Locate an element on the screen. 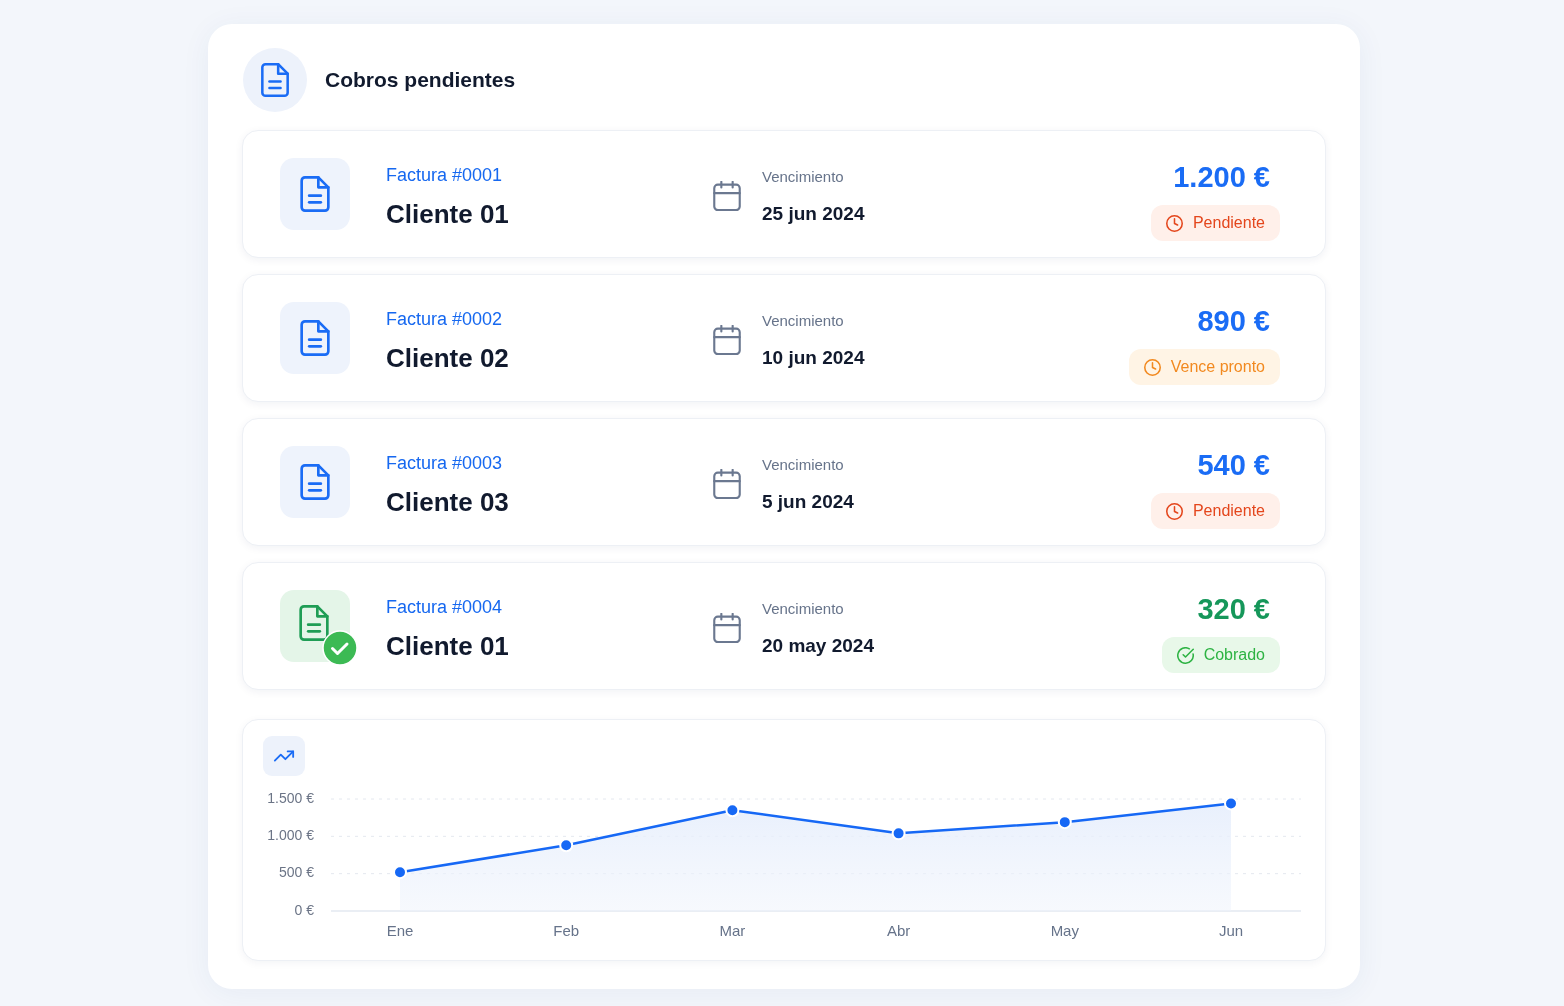 This screenshot has height=1006, width=1564. invoice-number: Factura #0003 is located at coordinates (444, 463).